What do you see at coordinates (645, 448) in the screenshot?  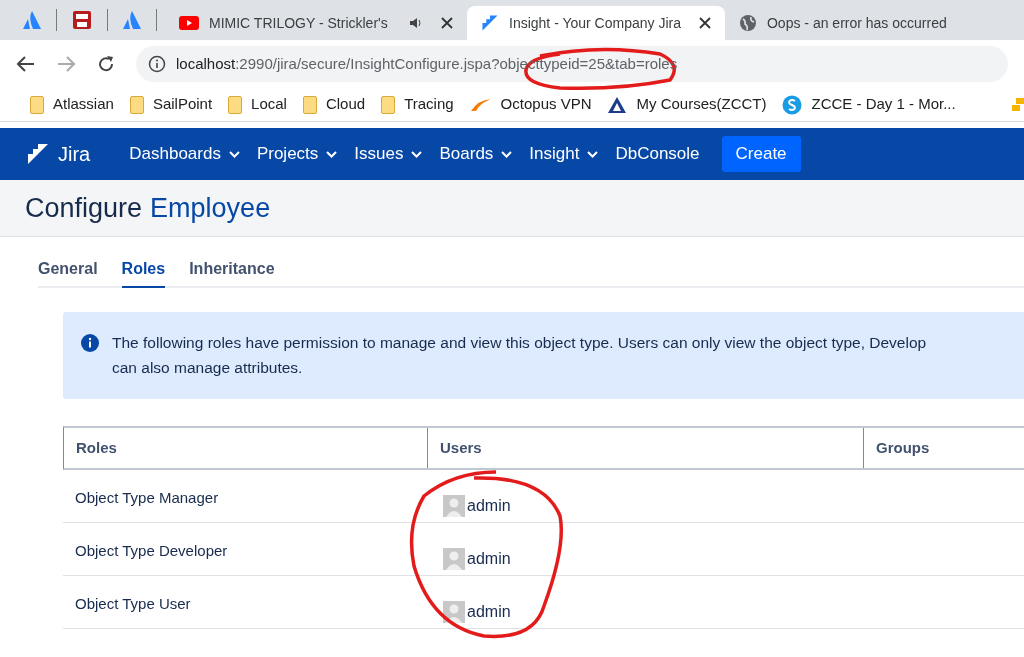 I see `column-header: Users` at bounding box center [645, 448].